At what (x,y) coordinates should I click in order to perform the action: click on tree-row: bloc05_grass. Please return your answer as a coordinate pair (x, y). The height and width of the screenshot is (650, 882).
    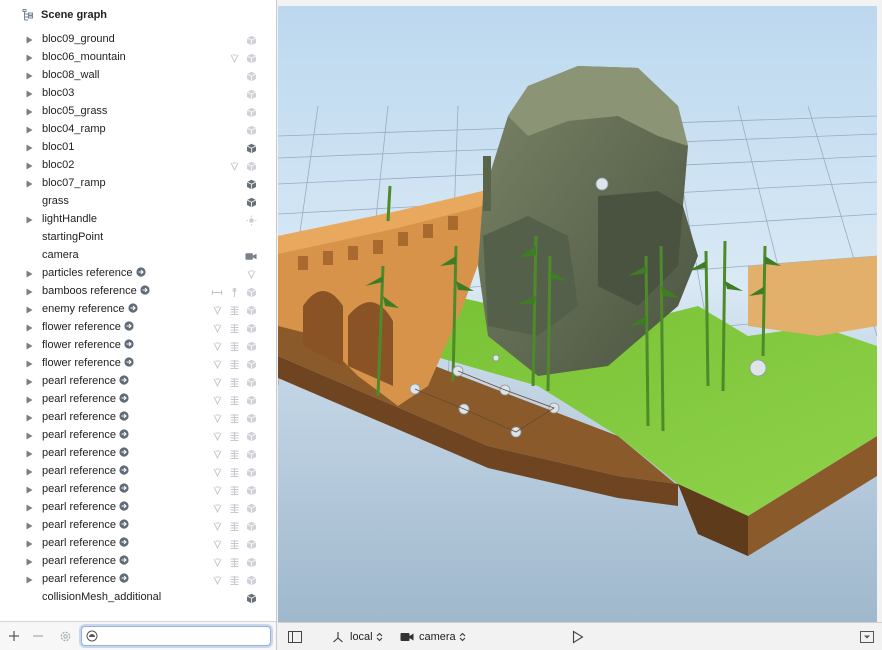
    Looking at the image, I should click on (138, 112).